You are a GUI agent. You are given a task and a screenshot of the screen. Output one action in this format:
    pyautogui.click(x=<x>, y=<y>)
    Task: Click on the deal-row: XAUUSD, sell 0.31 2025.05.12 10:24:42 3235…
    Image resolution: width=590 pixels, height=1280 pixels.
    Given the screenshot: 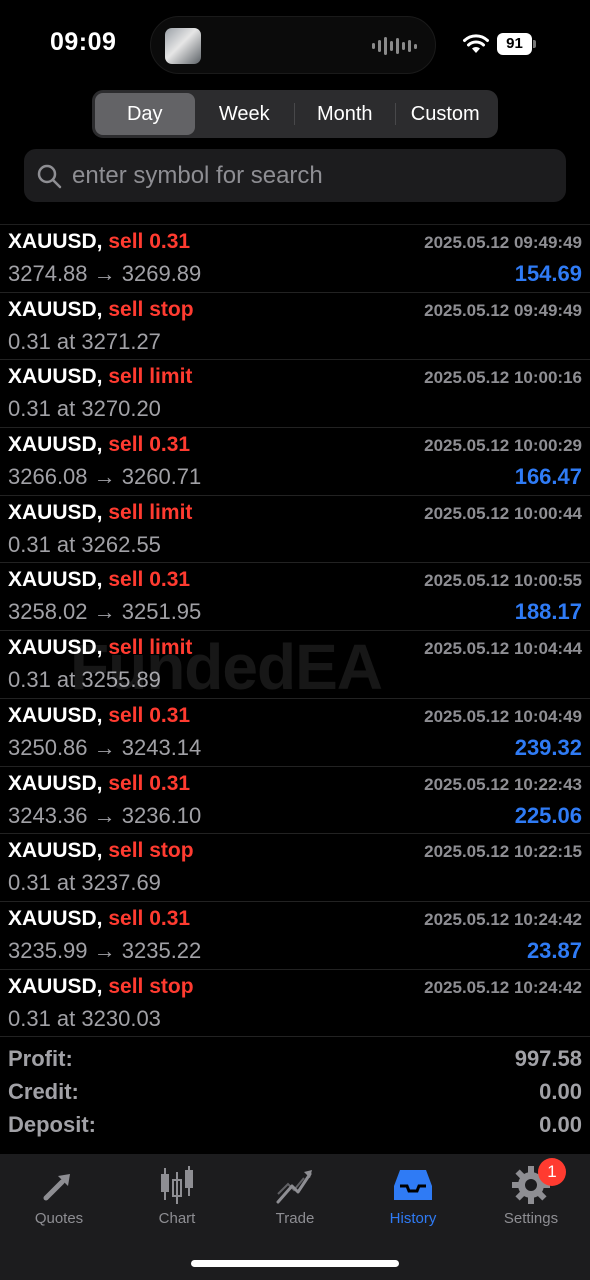 What is the action you would take?
    pyautogui.click(x=295, y=936)
    